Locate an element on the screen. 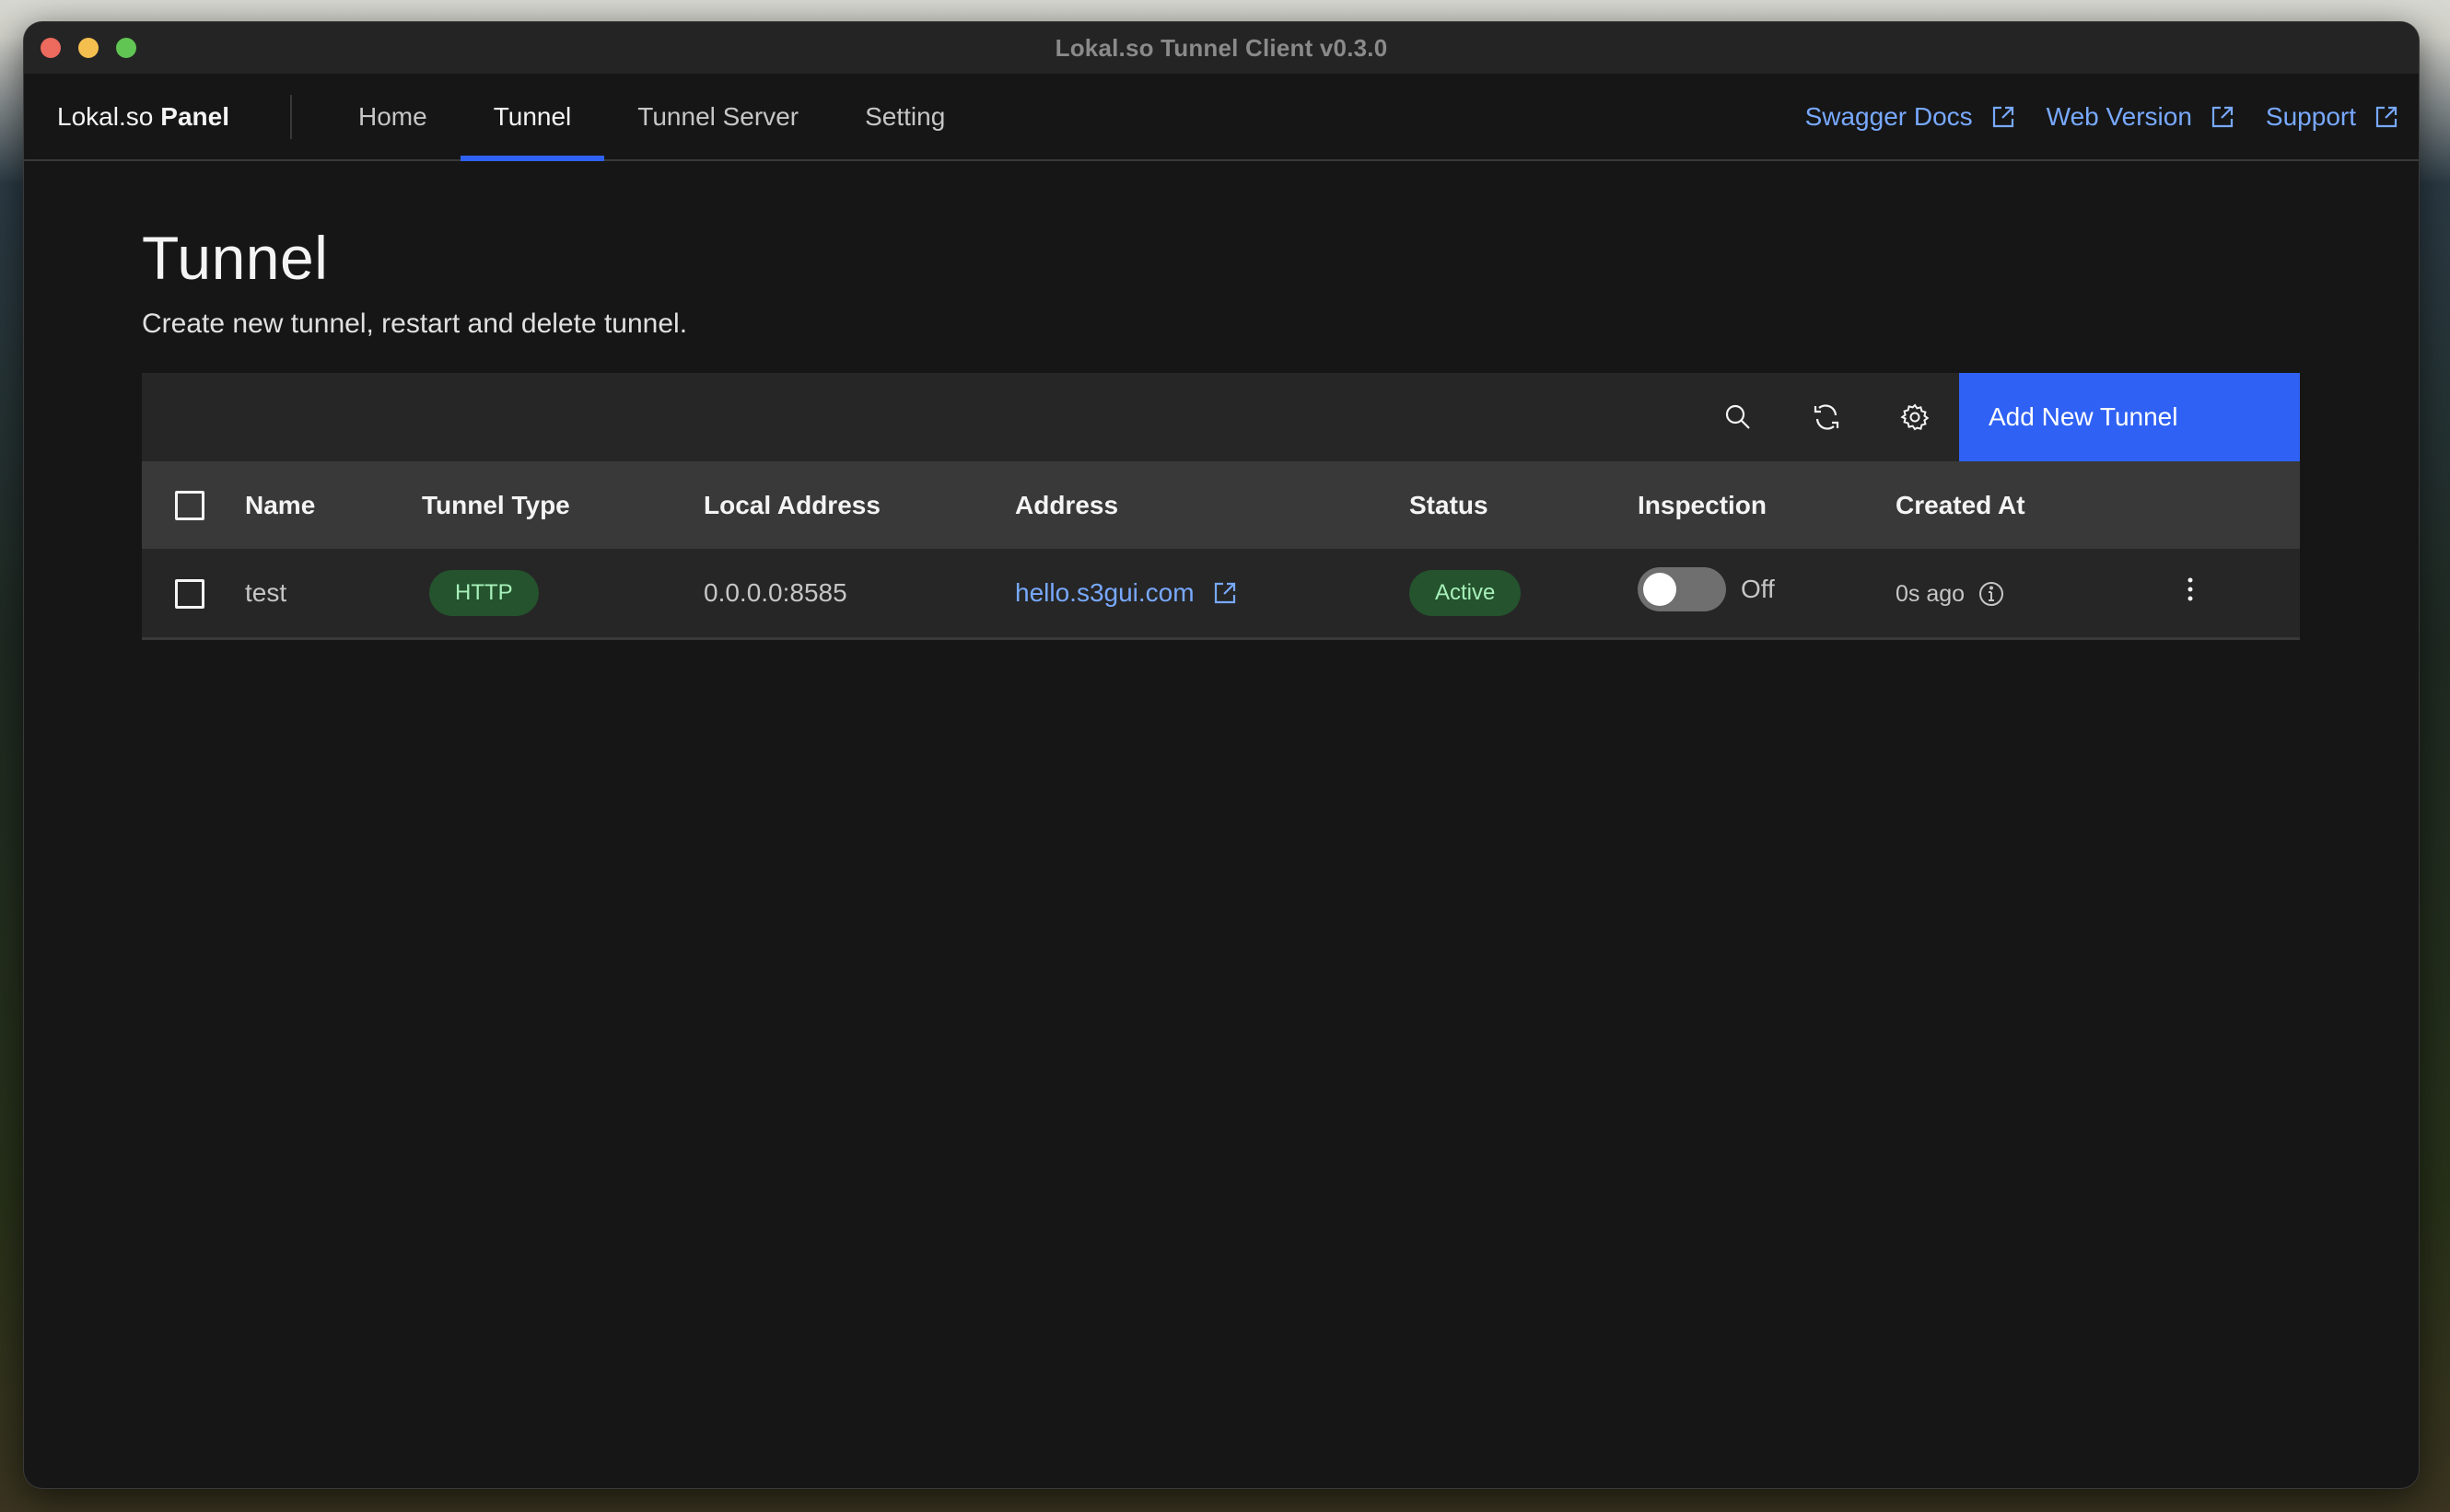 The height and width of the screenshot is (1512, 2450). status-badge: Active is located at coordinates (1465, 593).